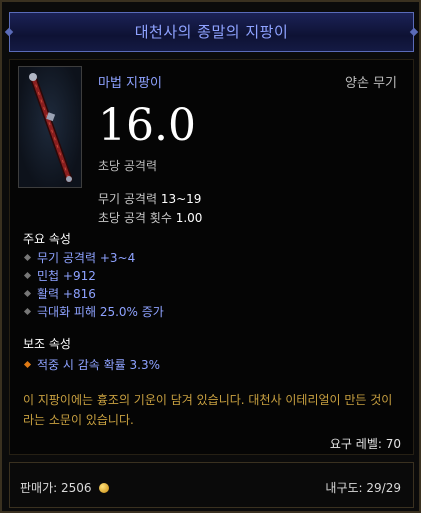 The width and height of the screenshot is (421, 513). What do you see at coordinates (9, 32) in the screenshot?
I see `title-left-ornament` at bounding box center [9, 32].